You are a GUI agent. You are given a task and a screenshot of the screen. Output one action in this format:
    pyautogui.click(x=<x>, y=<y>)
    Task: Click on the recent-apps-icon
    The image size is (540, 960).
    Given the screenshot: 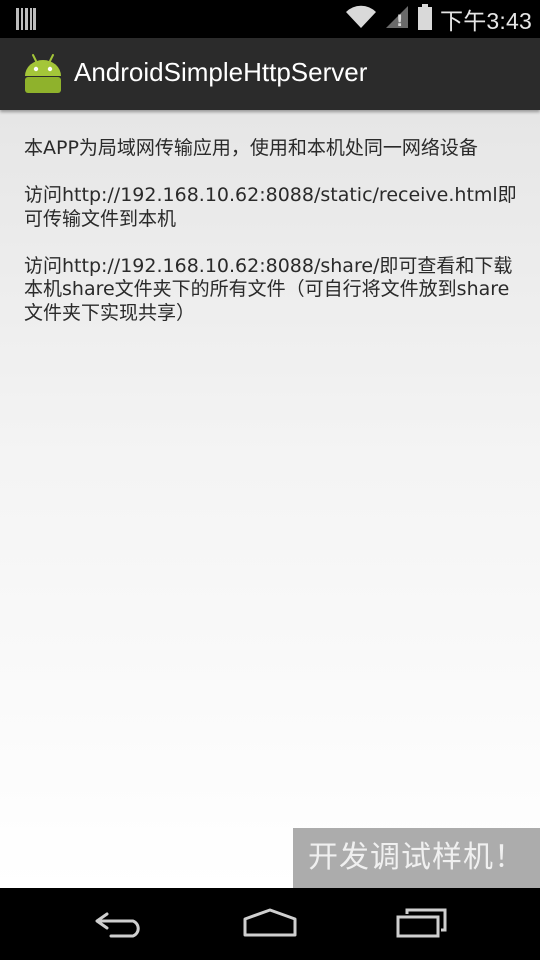 What is the action you would take?
    pyautogui.click(x=422, y=925)
    